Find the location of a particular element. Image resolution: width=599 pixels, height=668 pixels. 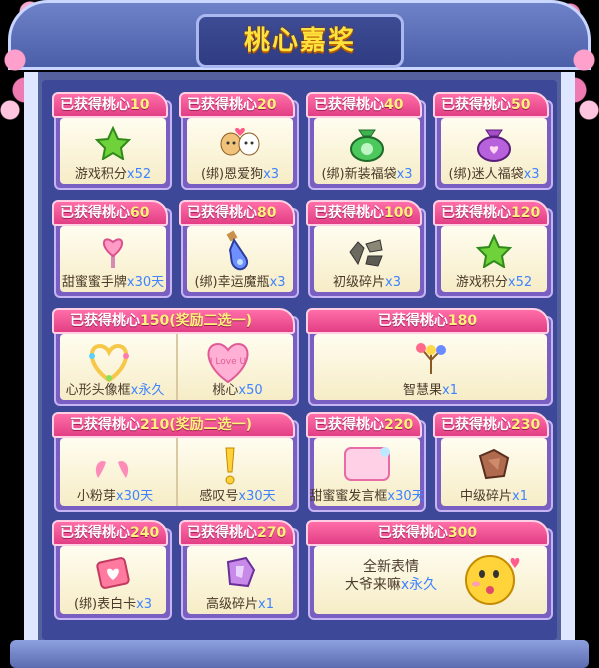

reward-name: (绑)迷人福袋 is located at coordinates (486, 174).